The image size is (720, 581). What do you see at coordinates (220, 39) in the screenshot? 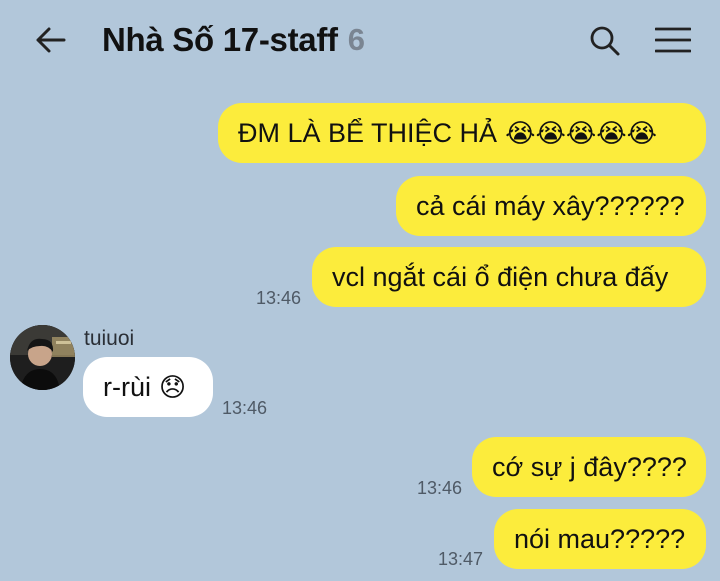
I see `chat-title: Nhà Số 17-staff` at bounding box center [220, 39].